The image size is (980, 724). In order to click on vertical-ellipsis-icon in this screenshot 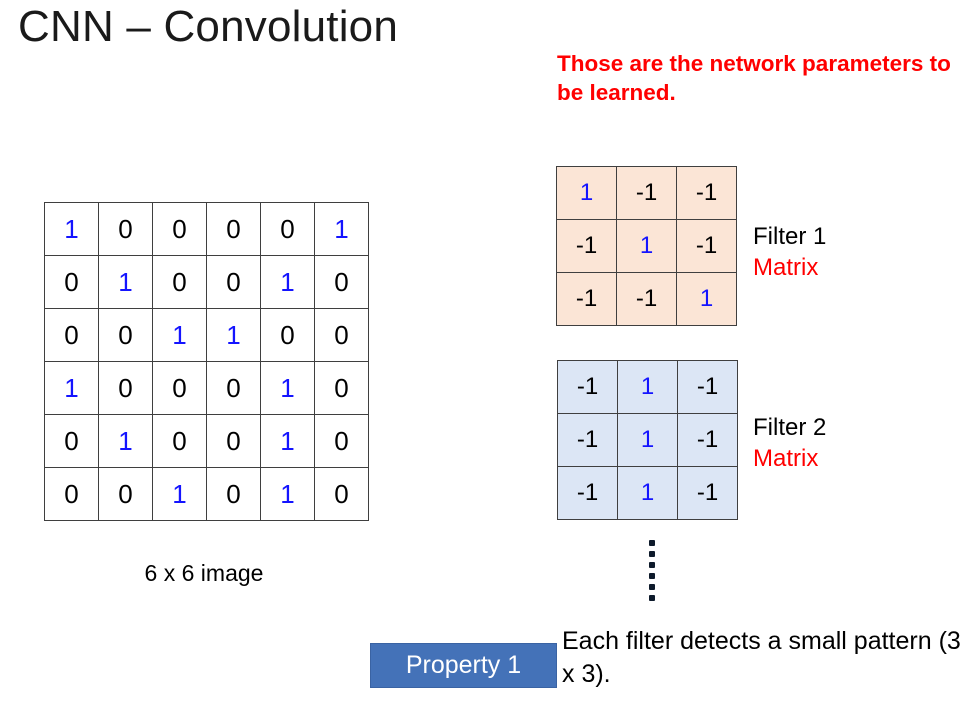, I will do `click(652, 570)`.